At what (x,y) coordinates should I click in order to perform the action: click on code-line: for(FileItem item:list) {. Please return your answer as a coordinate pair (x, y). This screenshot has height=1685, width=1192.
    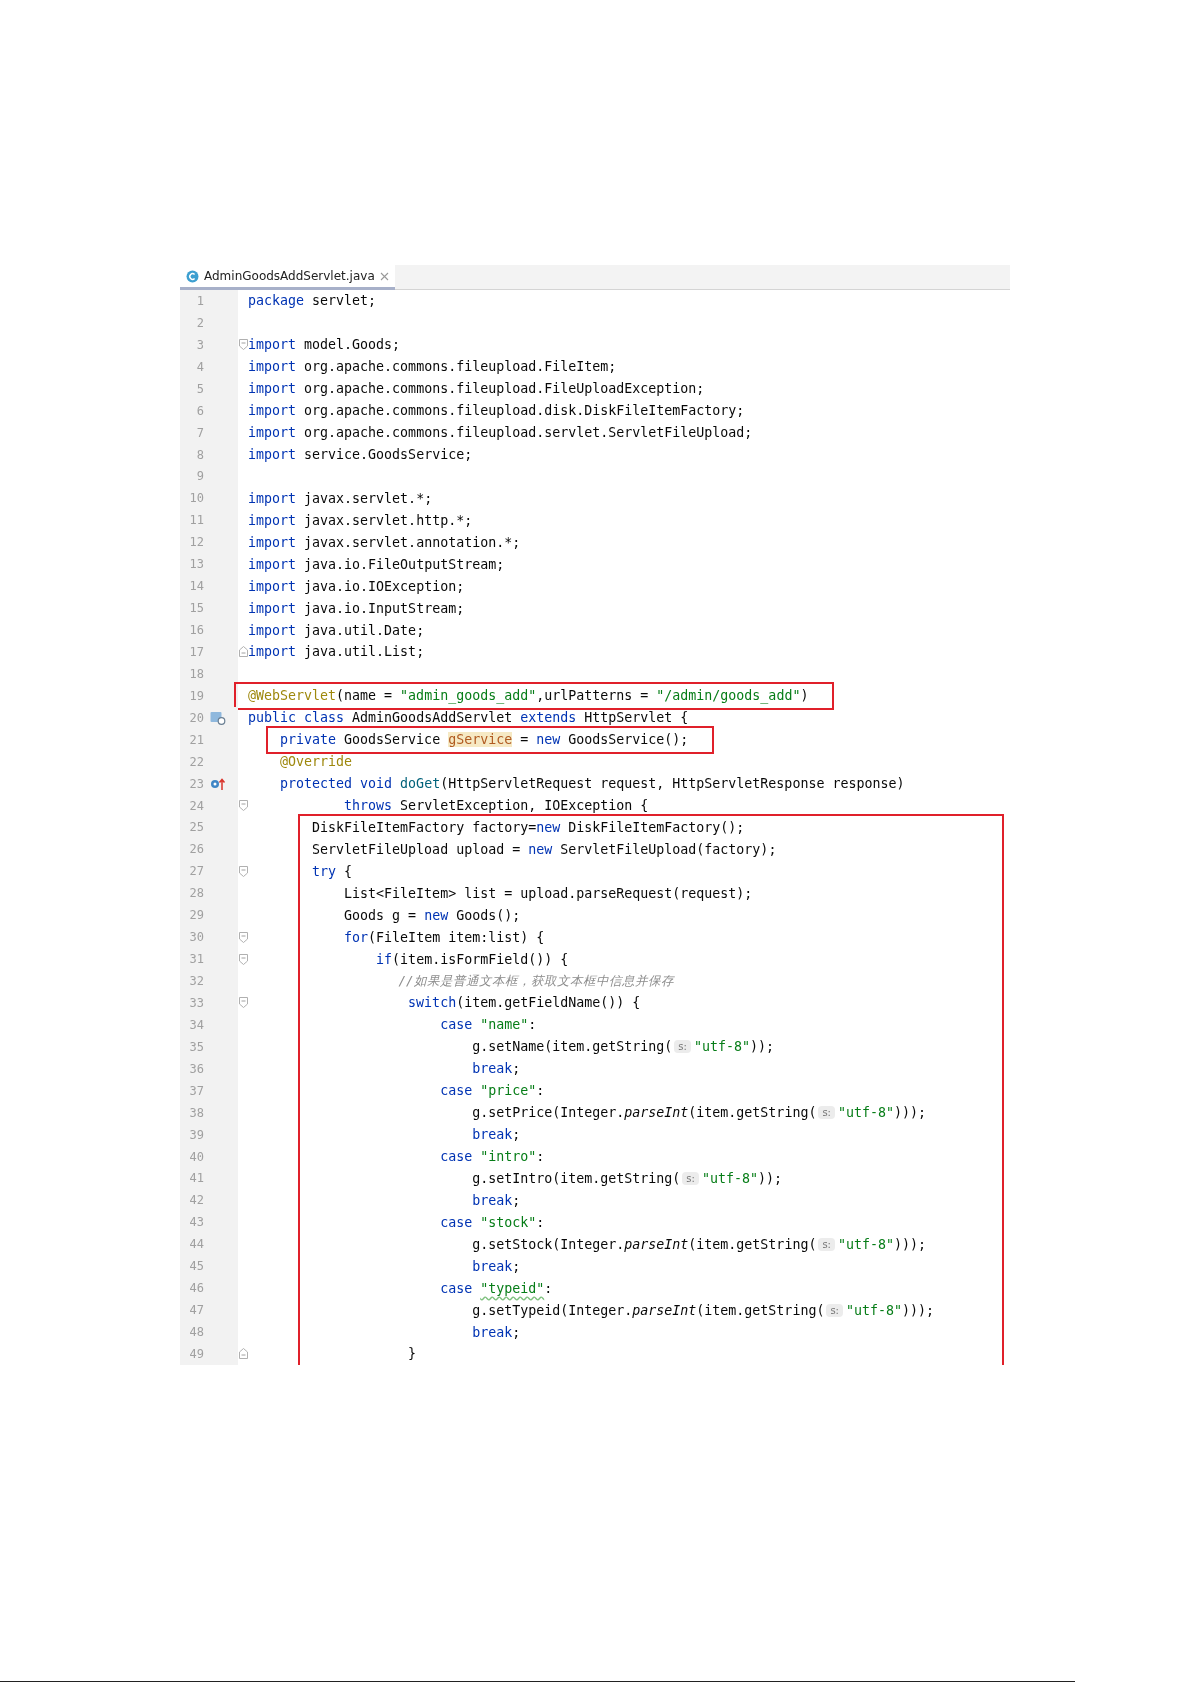
    Looking at the image, I should click on (444, 937).